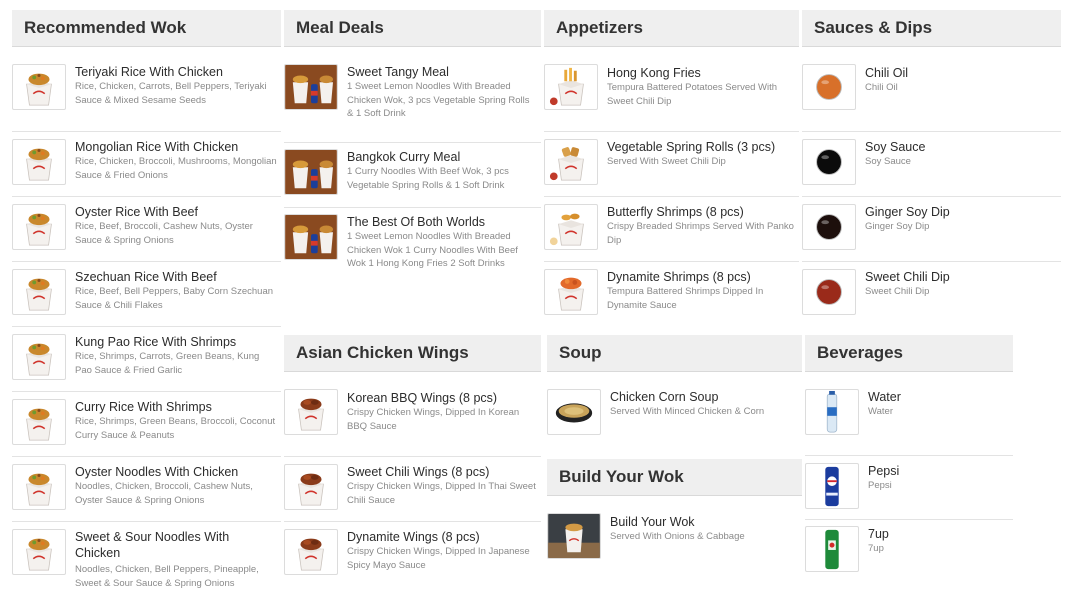 The height and width of the screenshot is (604, 1068). Describe the element at coordinates (832, 412) in the screenshot. I see `water-bottle-icon` at that location.